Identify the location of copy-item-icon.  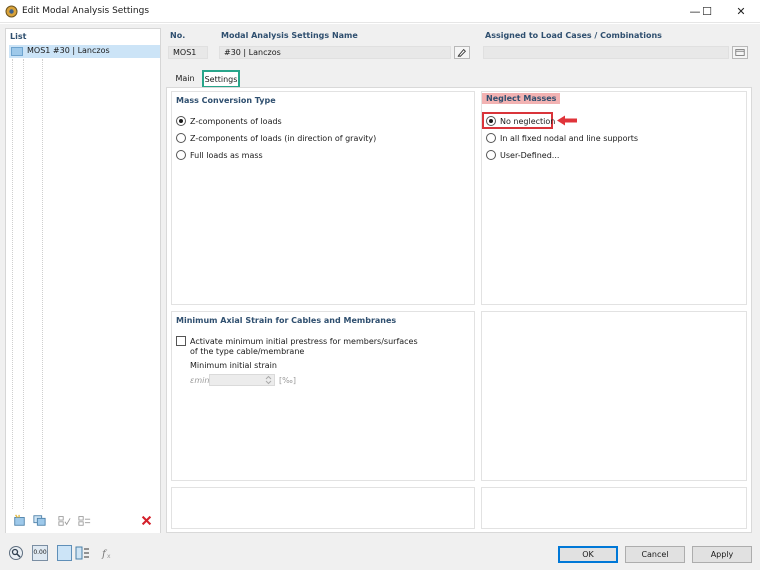
(39, 520).